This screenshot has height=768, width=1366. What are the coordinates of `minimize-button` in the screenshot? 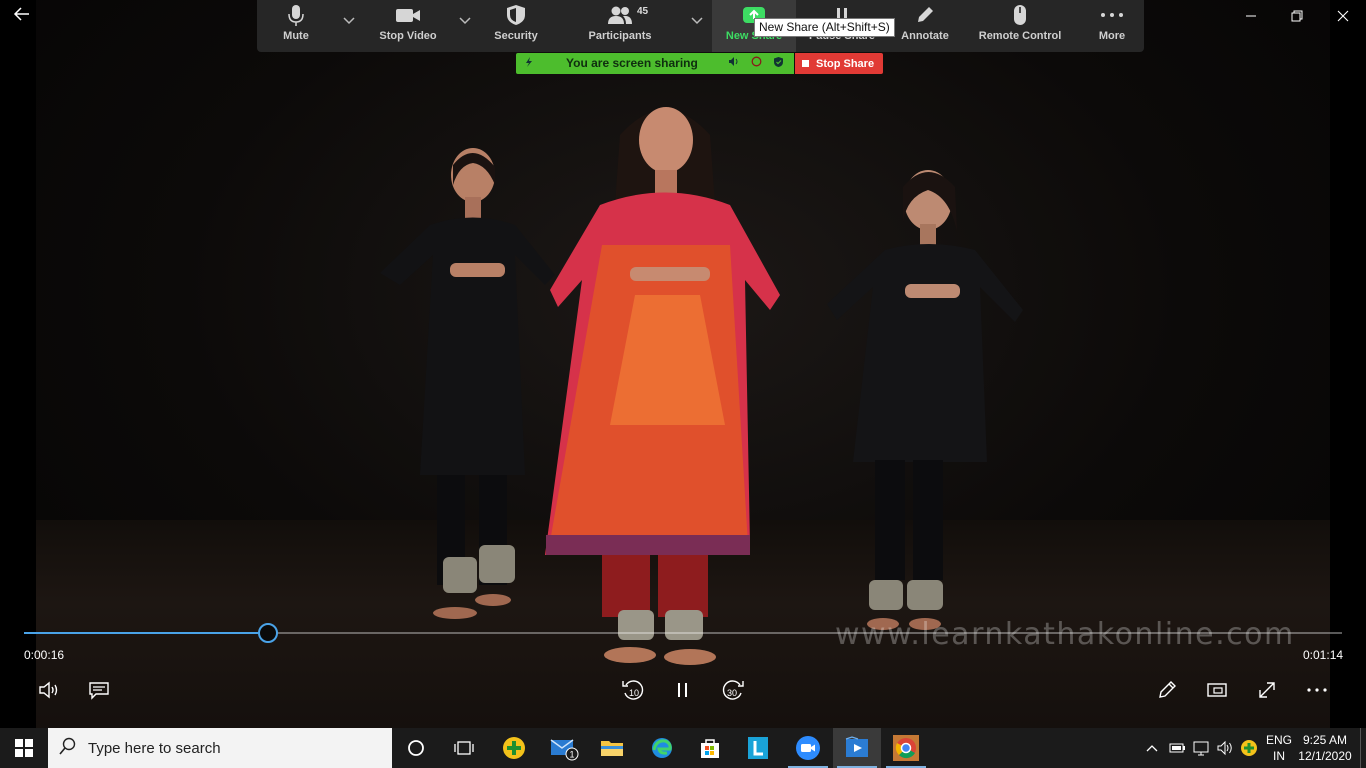 It's located at (1251, 16).